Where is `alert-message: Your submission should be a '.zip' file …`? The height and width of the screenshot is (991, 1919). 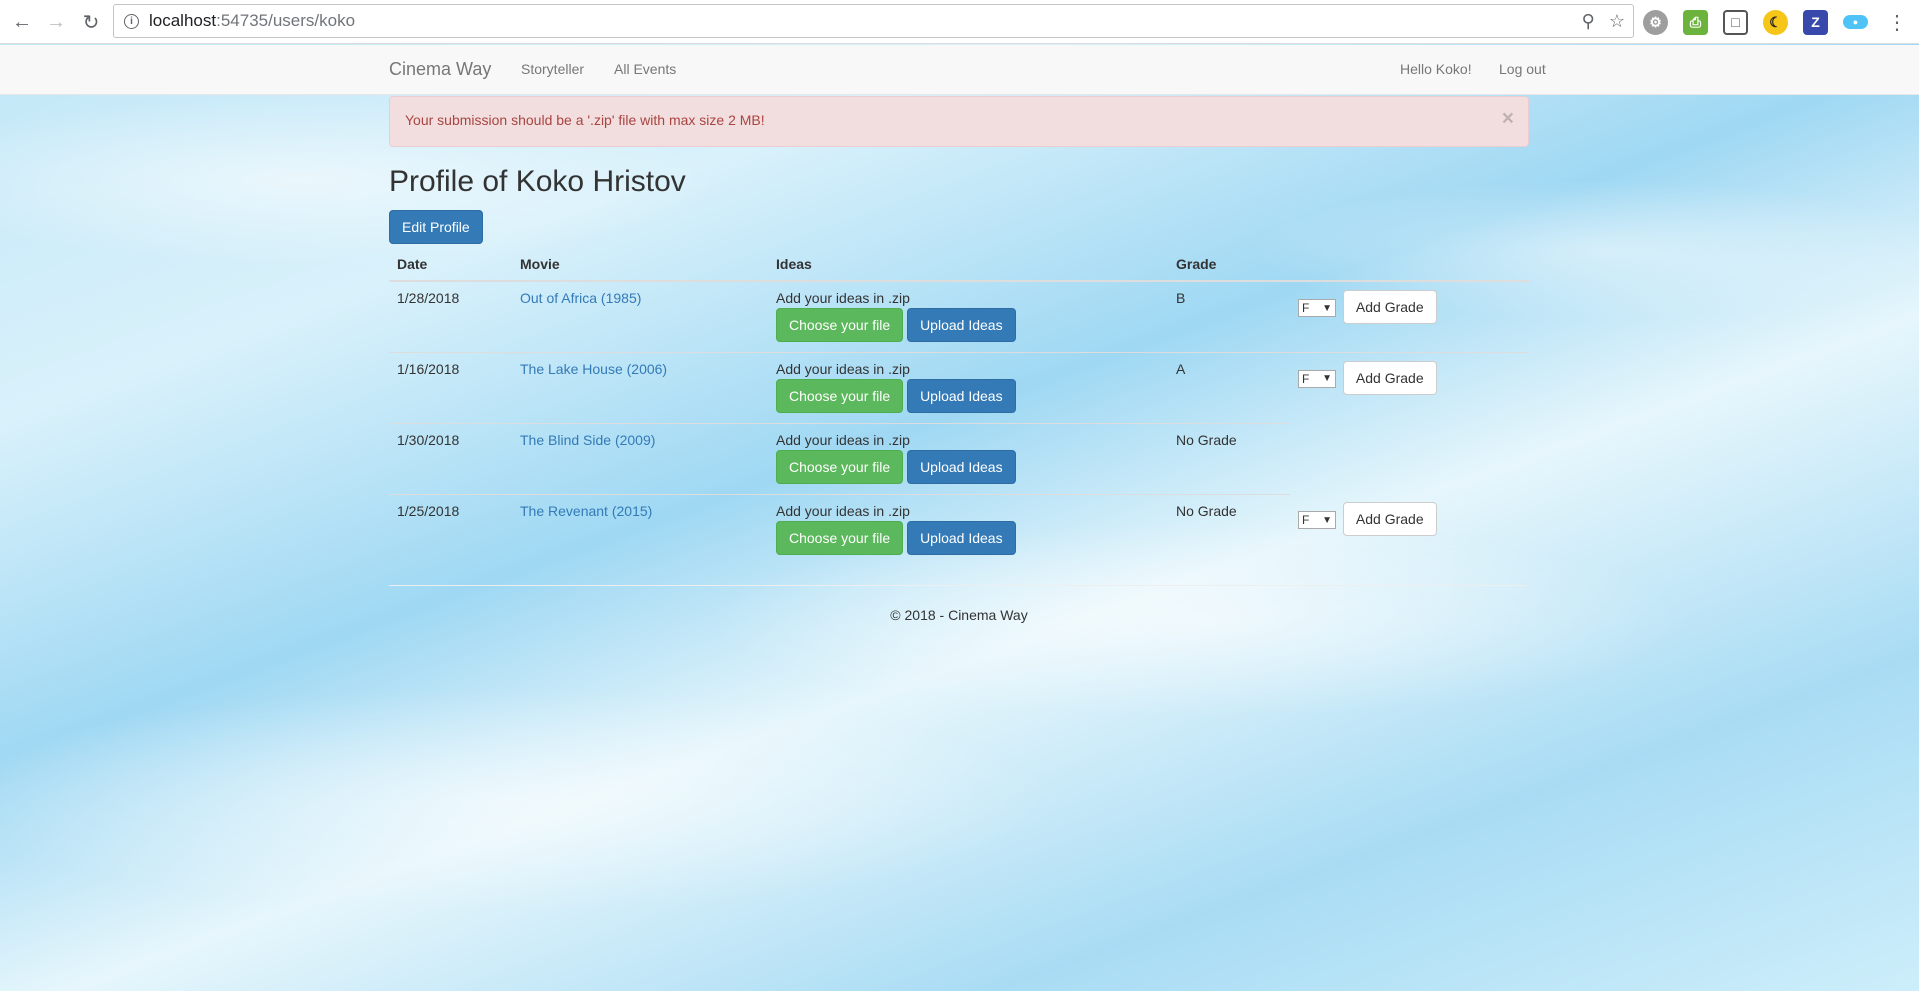
alert-message: Your submission should be a '.zip' file … is located at coordinates (585, 120).